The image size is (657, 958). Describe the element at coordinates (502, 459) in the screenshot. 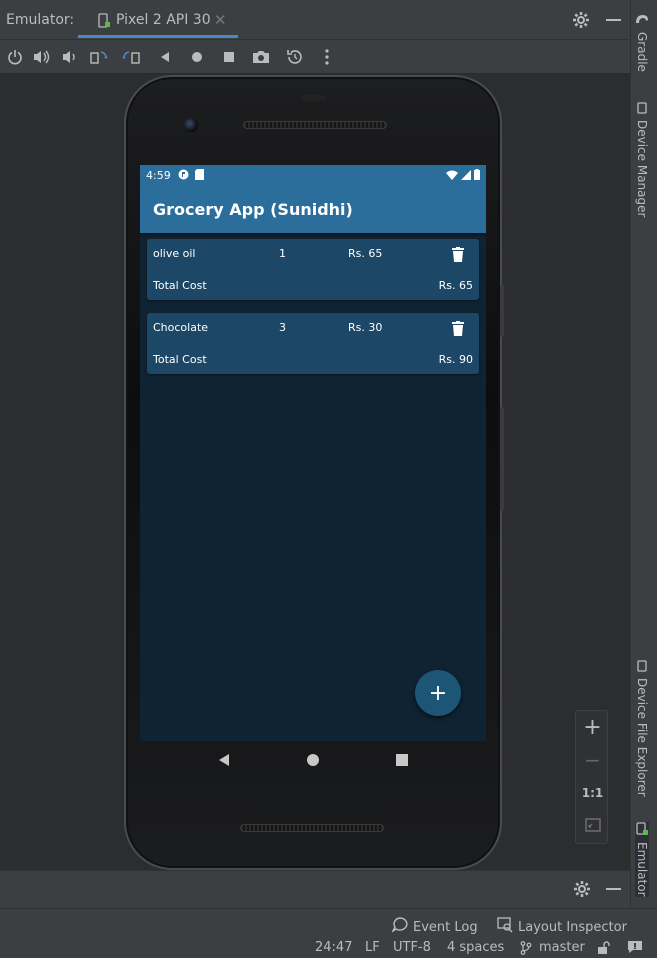

I see `volume-rocker` at that location.